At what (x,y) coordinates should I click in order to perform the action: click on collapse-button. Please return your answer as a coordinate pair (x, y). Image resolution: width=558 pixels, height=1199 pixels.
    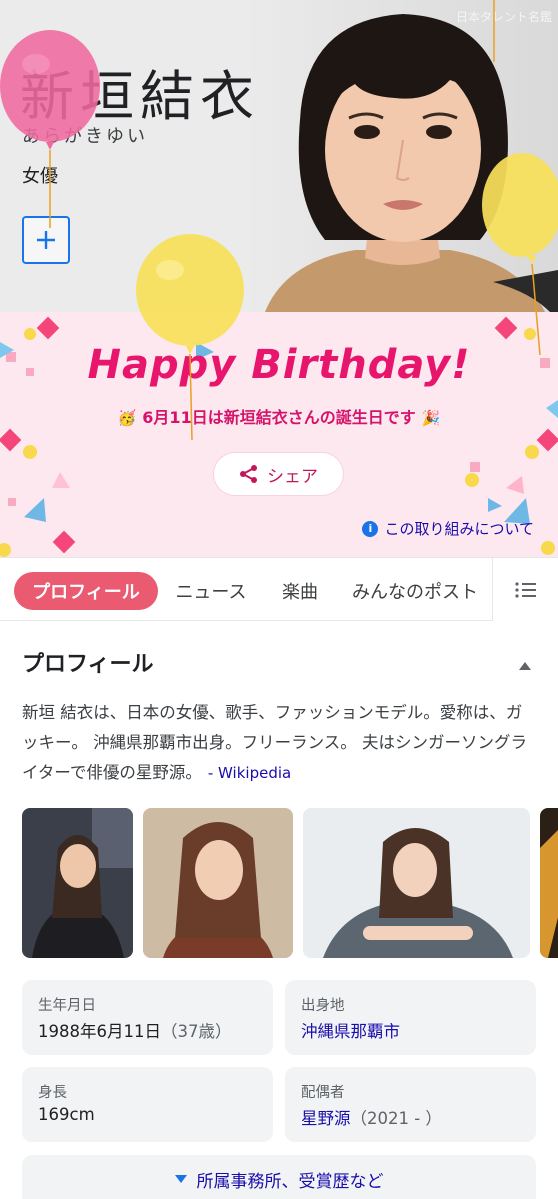
    Looking at the image, I should click on (525, 665).